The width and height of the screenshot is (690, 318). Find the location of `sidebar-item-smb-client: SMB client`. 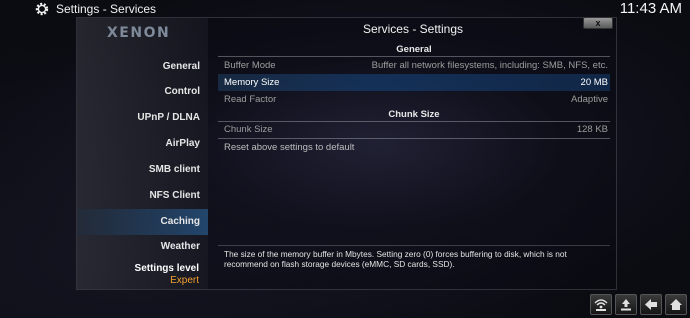

sidebar-item-smb-client: SMB client is located at coordinates (142, 170).